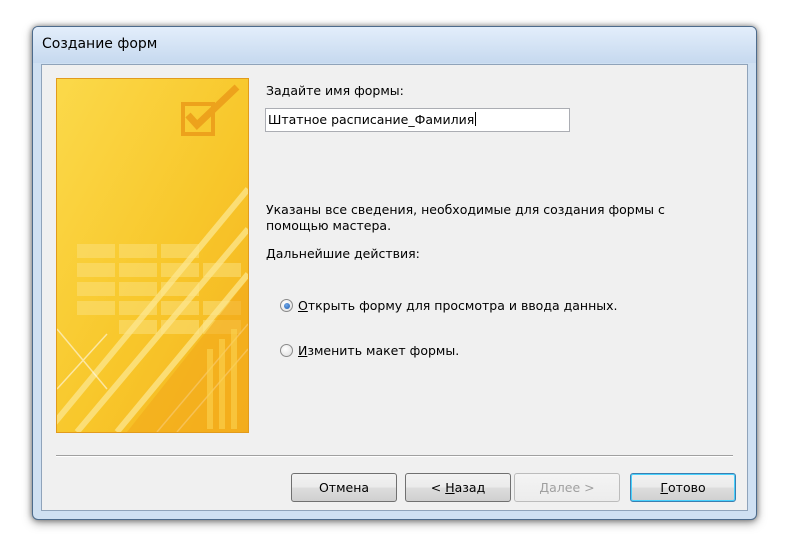 This screenshot has width=789, height=551. What do you see at coordinates (458, 487) in the screenshot?
I see `back-button: < Назад` at bounding box center [458, 487].